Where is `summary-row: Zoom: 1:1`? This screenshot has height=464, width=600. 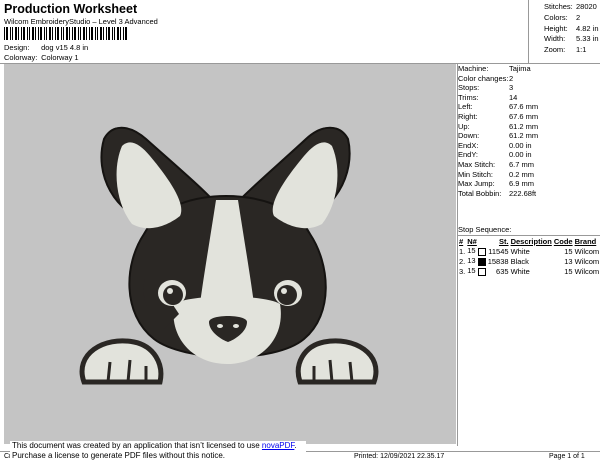
summary-row: Zoom: 1:1 is located at coordinates (565, 50).